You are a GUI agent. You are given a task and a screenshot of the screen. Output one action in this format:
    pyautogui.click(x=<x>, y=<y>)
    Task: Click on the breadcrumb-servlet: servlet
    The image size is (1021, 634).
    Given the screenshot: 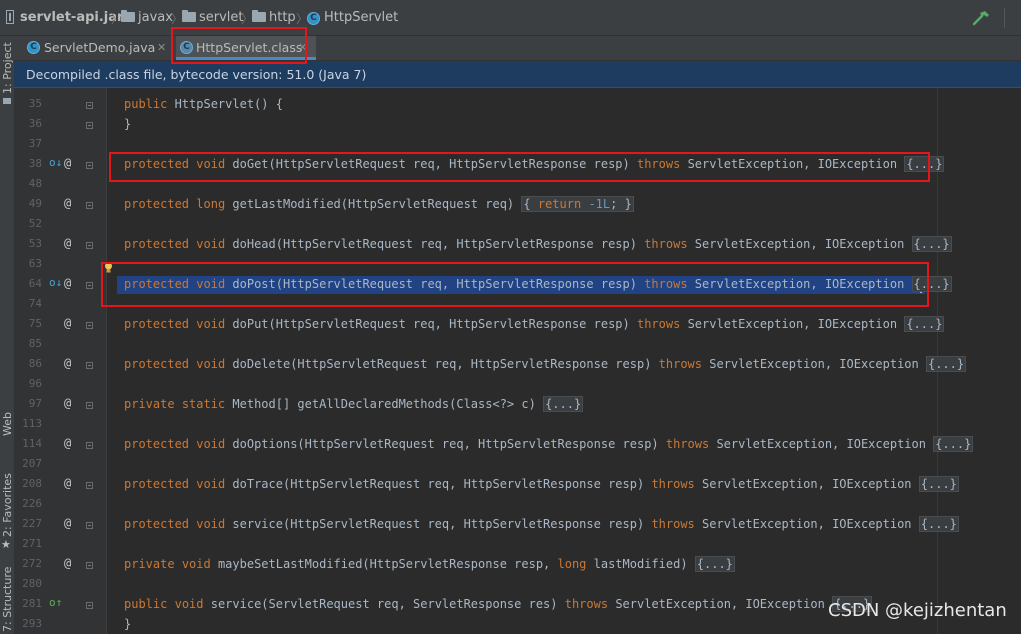 What is the action you would take?
    pyautogui.click(x=221, y=18)
    